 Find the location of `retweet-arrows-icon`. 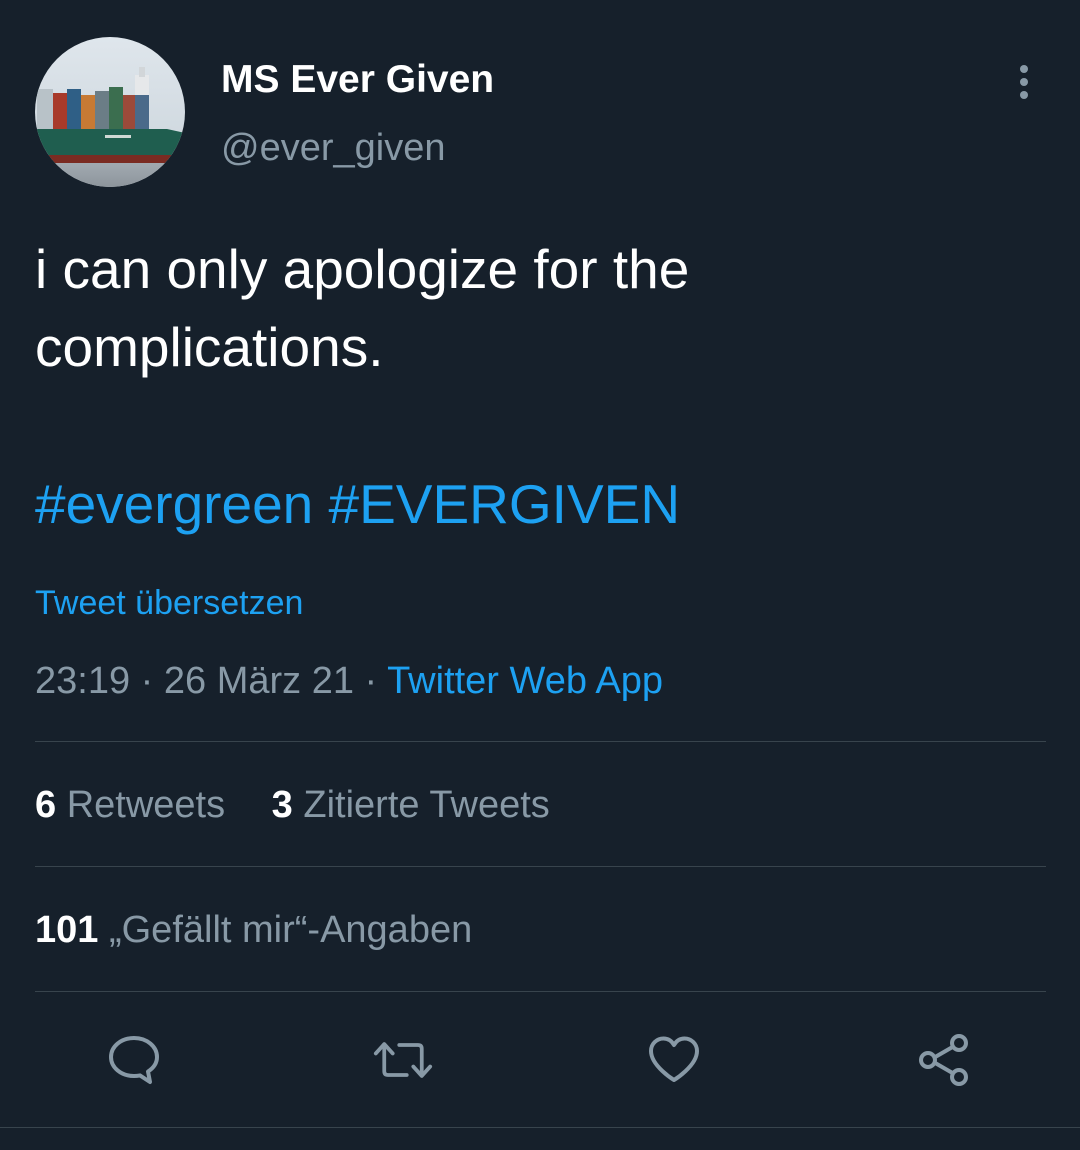

retweet-arrows-icon is located at coordinates (403, 1060).